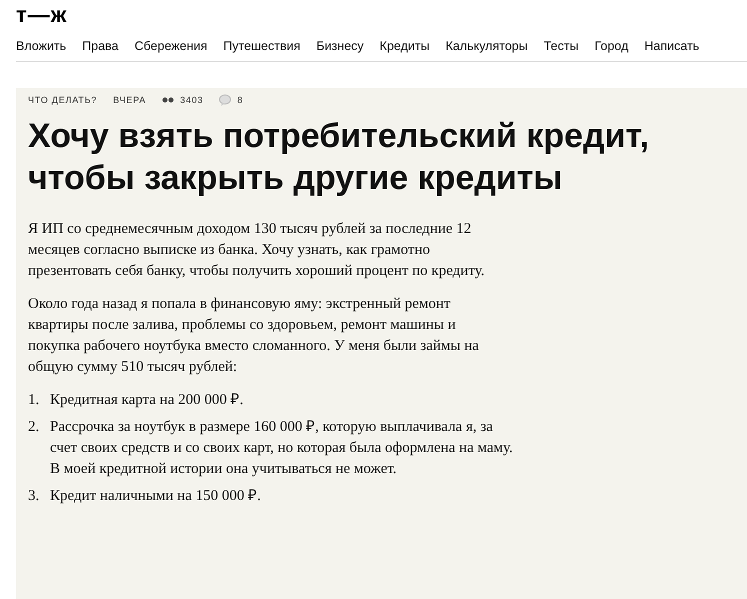 This screenshot has height=599, width=747. I want to click on list-number: 1., so click(34, 400).